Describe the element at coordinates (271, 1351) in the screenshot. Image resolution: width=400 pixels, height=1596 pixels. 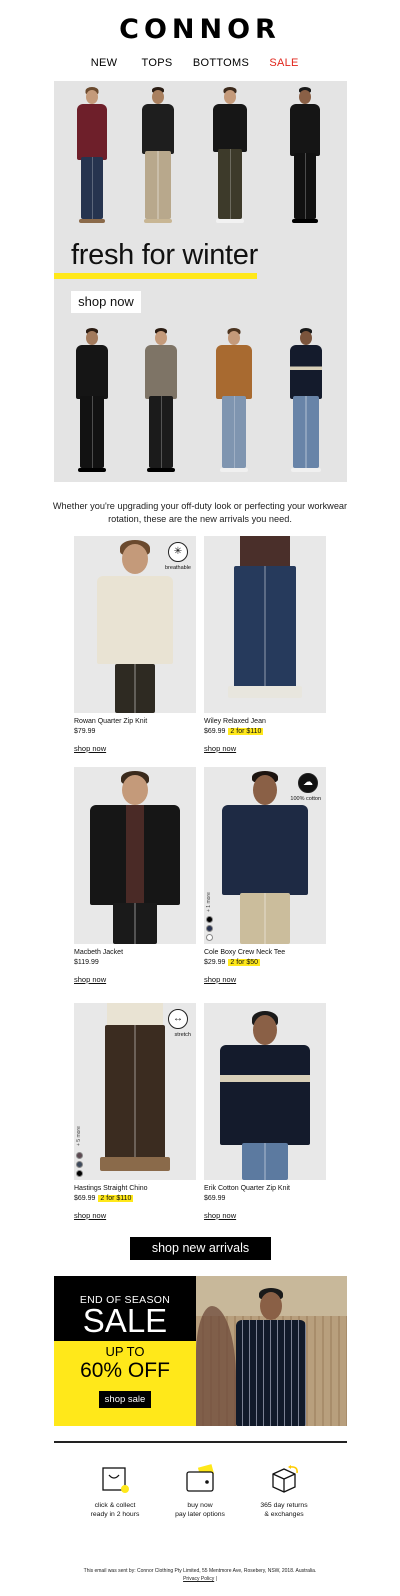
I see `sale-photo` at that location.